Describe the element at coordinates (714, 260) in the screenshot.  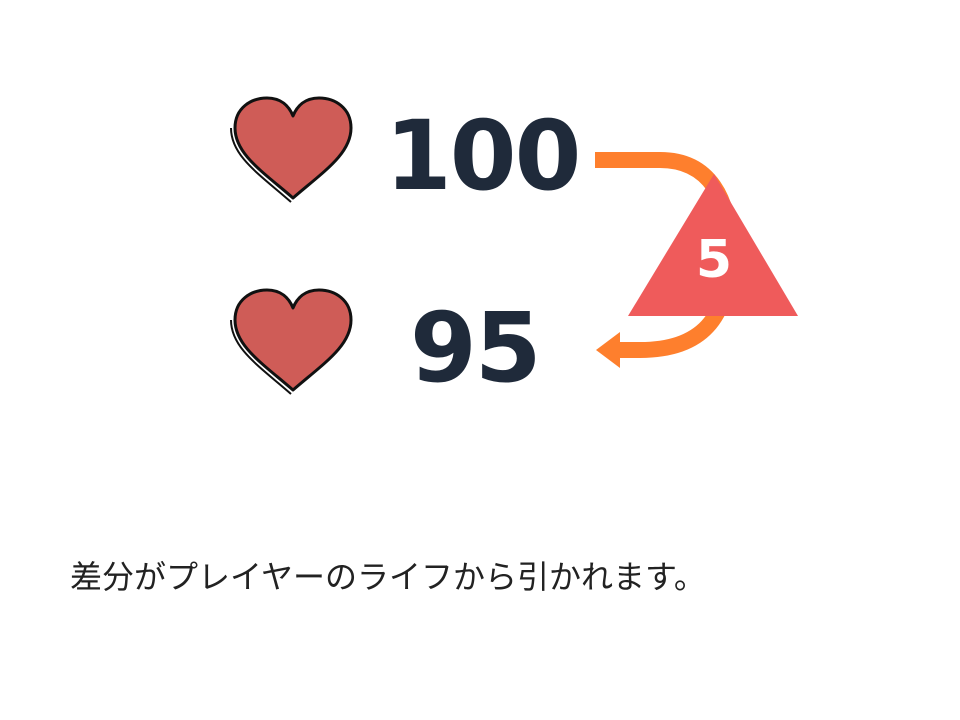
I see `difference-value: 5` at that location.